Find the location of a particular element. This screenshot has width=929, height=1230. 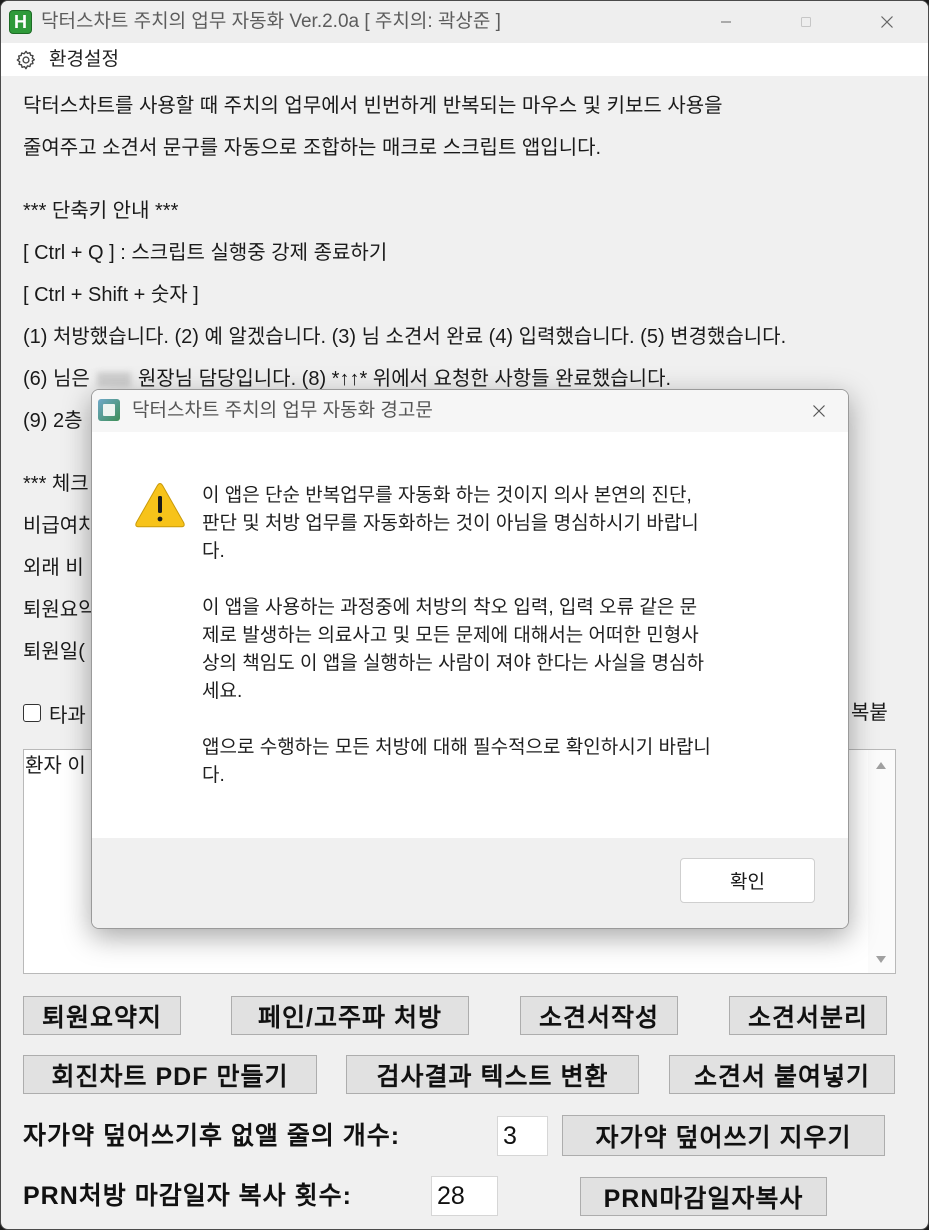

minimize-icon is located at coordinates (726, 22).